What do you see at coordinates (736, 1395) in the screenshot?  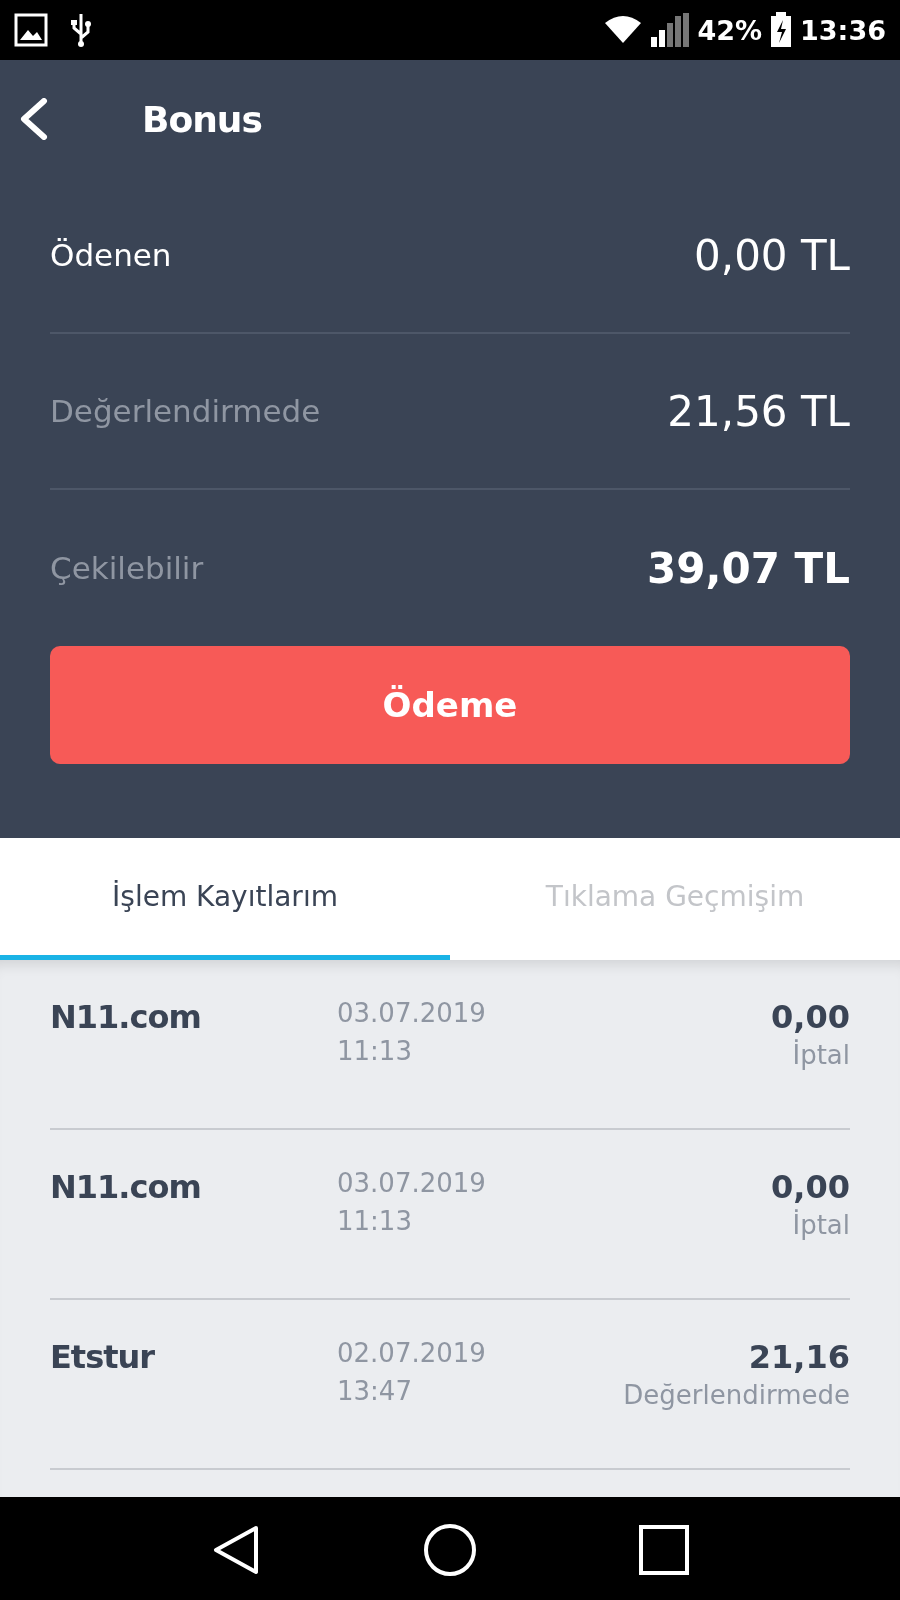 I see `transaction-status: Değerlendirmede` at bounding box center [736, 1395].